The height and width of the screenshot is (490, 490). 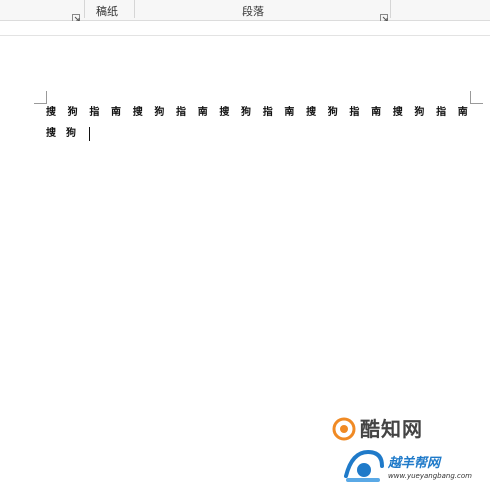 What do you see at coordinates (384, 14) in the screenshot?
I see `paragraph-dialog-launcher-icon` at bounding box center [384, 14].